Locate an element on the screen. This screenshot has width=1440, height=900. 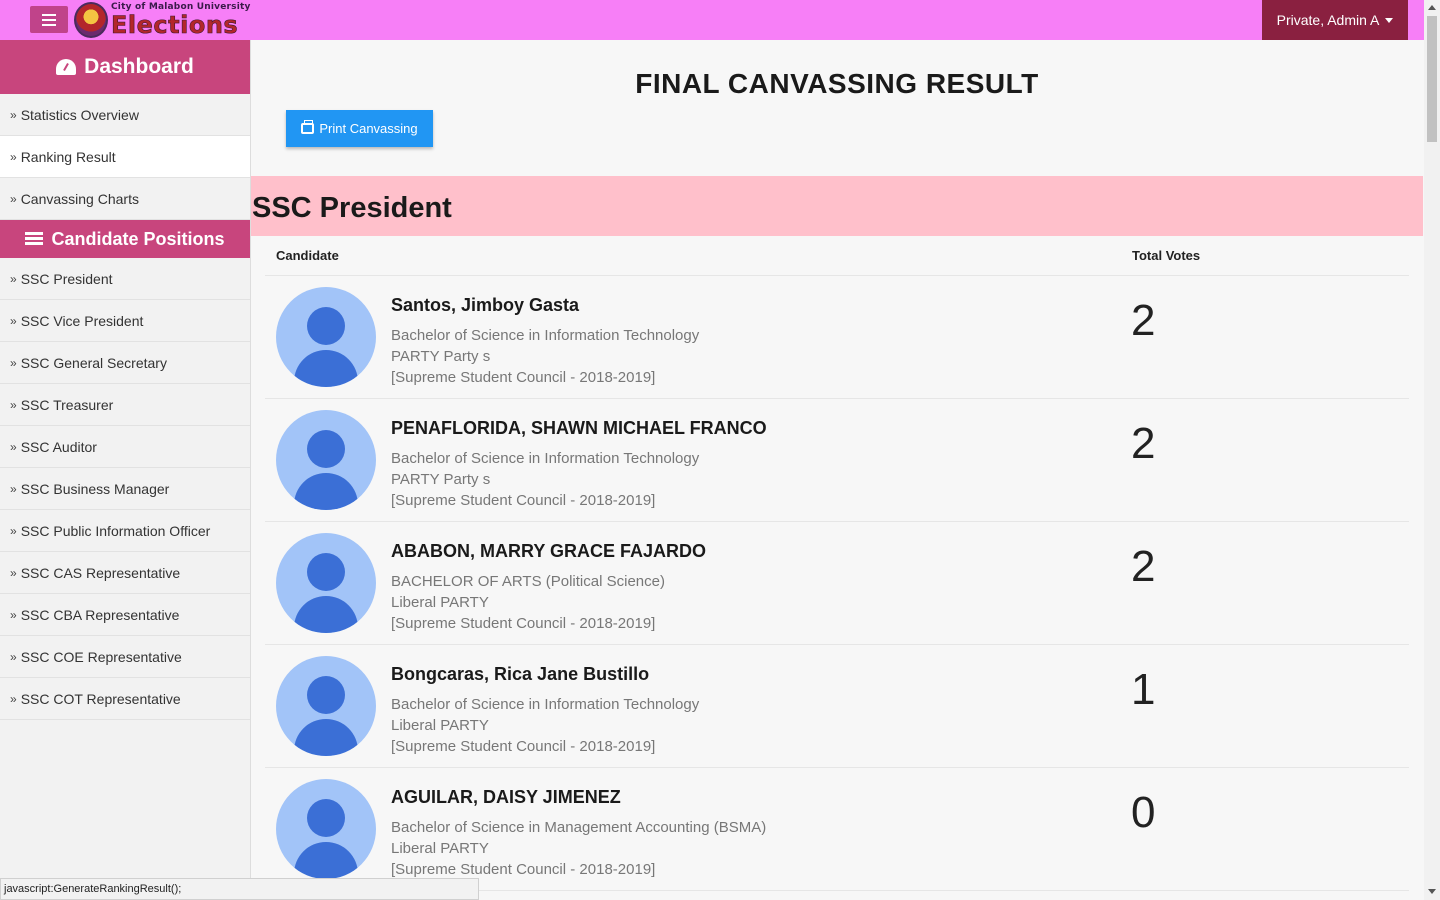
hamburger-icon is located at coordinates (49, 19).